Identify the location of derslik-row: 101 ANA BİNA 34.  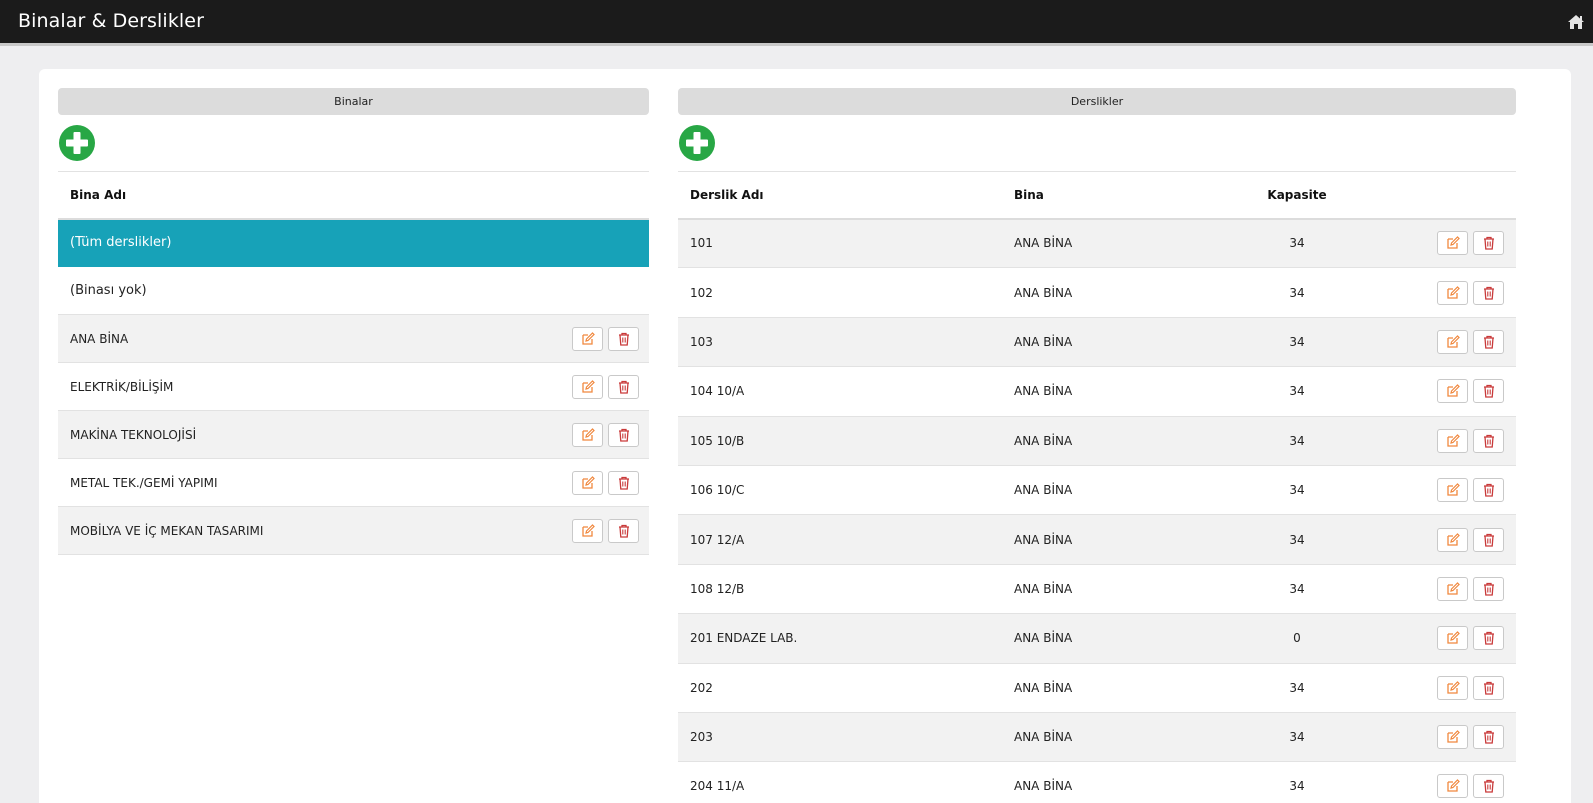
(1097, 243).